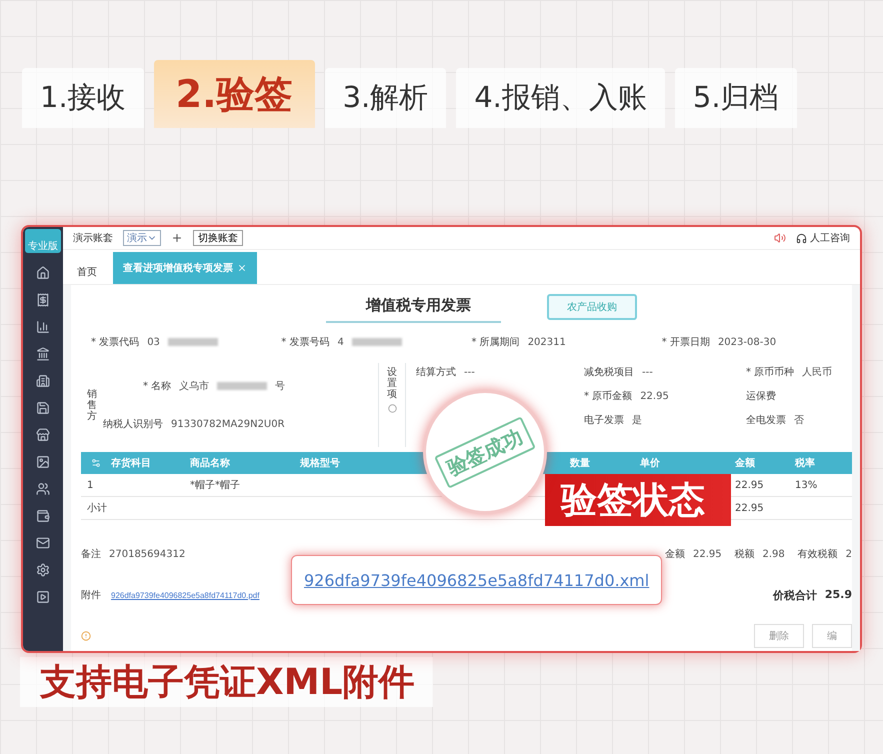  I want to click on column-header: 金额, so click(745, 463).